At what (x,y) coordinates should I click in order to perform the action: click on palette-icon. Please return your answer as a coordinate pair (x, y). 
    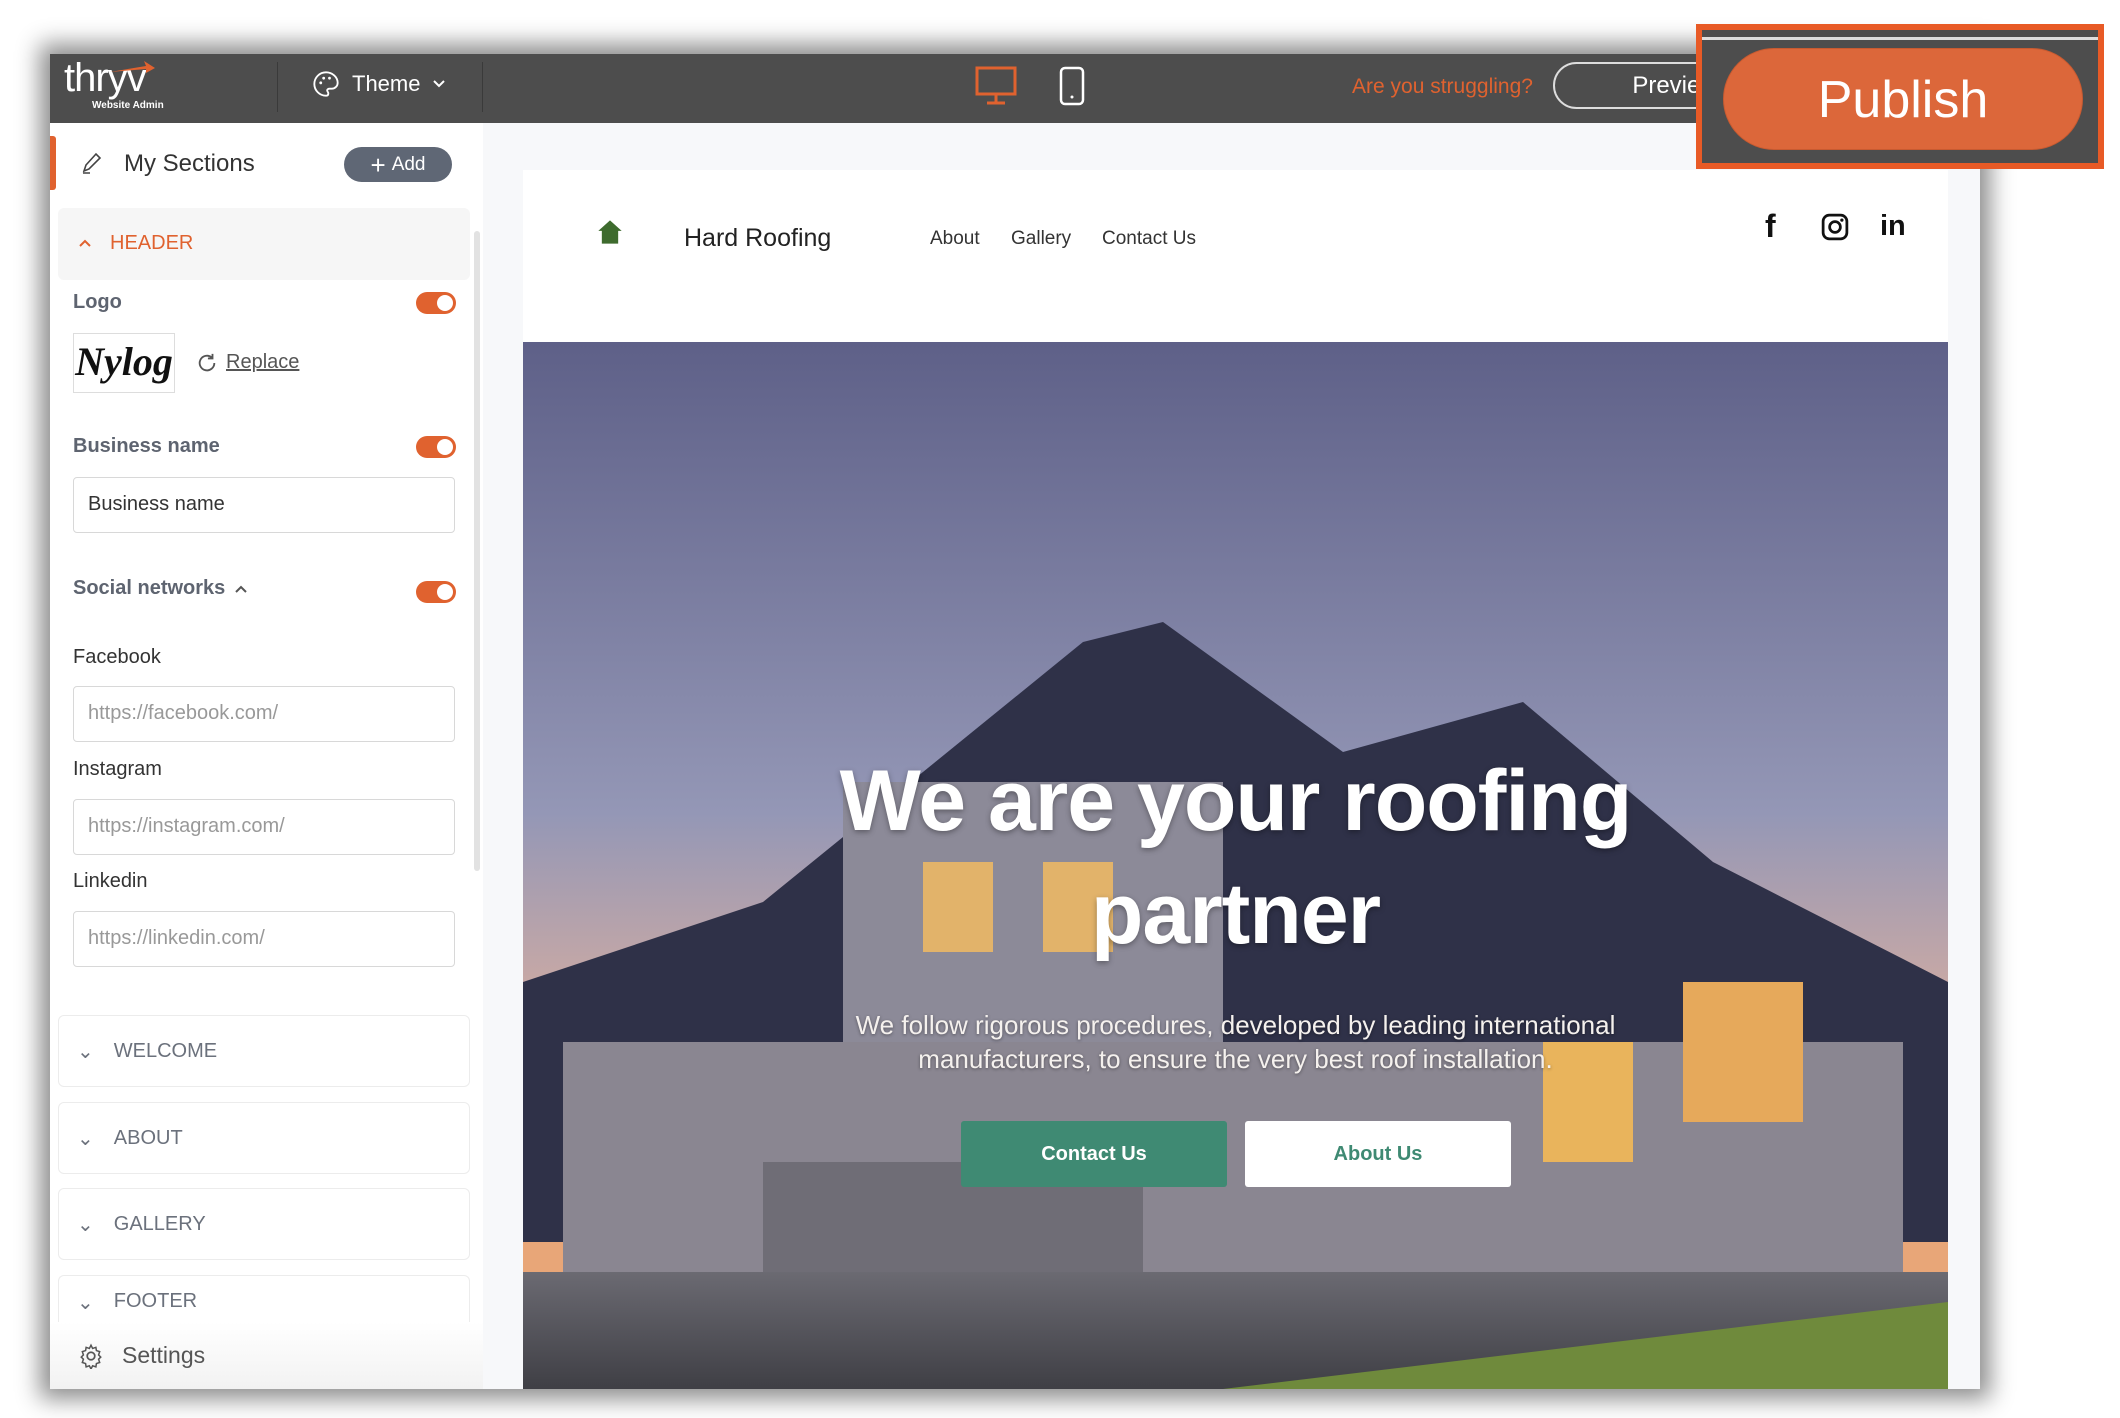
    Looking at the image, I should click on (326, 84).